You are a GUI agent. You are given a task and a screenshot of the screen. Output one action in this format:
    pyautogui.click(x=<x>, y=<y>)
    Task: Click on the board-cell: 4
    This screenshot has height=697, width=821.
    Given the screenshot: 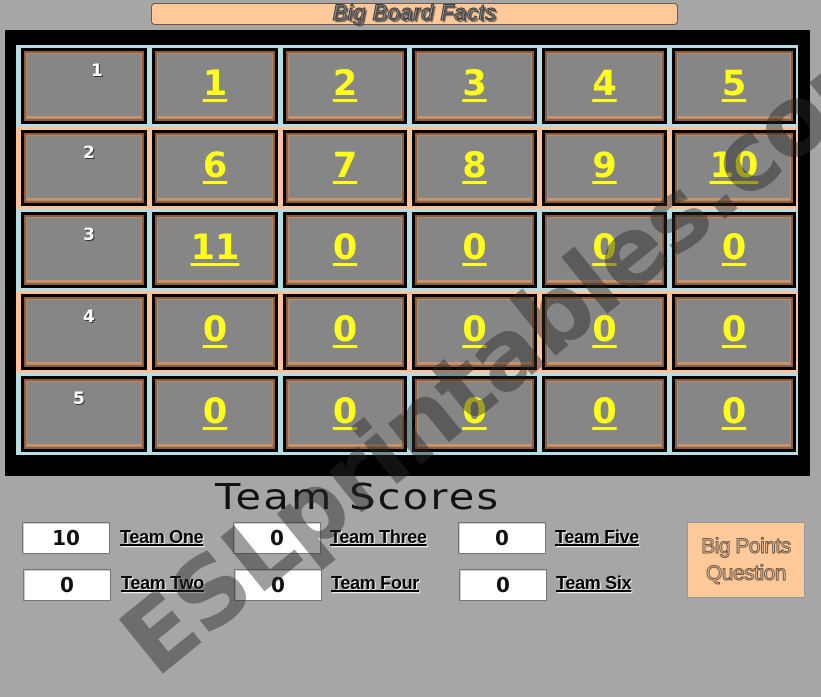 What is the action you would take?
    pyautogui.click(x=604, y=86)
    